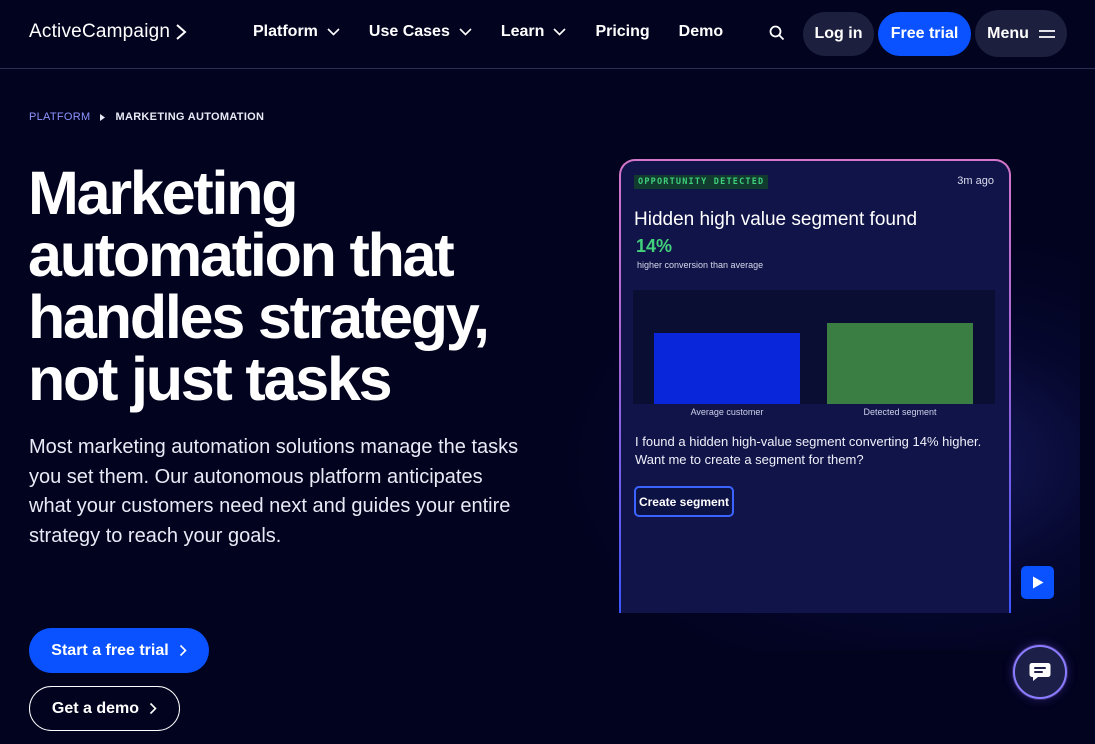 This screenshot has width=1095, height=744. Describe the element at coordinates (409, 31) in the screenshot. I see `nav-item-label: Use Cases` at that location.